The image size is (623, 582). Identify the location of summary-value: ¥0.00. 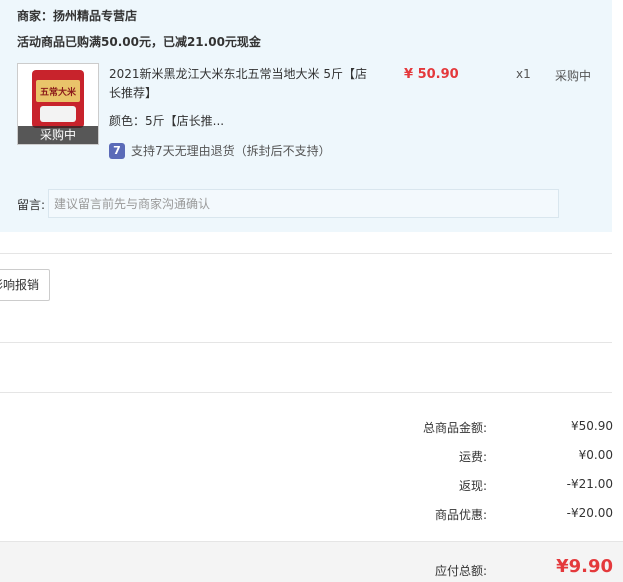
(595, 455).